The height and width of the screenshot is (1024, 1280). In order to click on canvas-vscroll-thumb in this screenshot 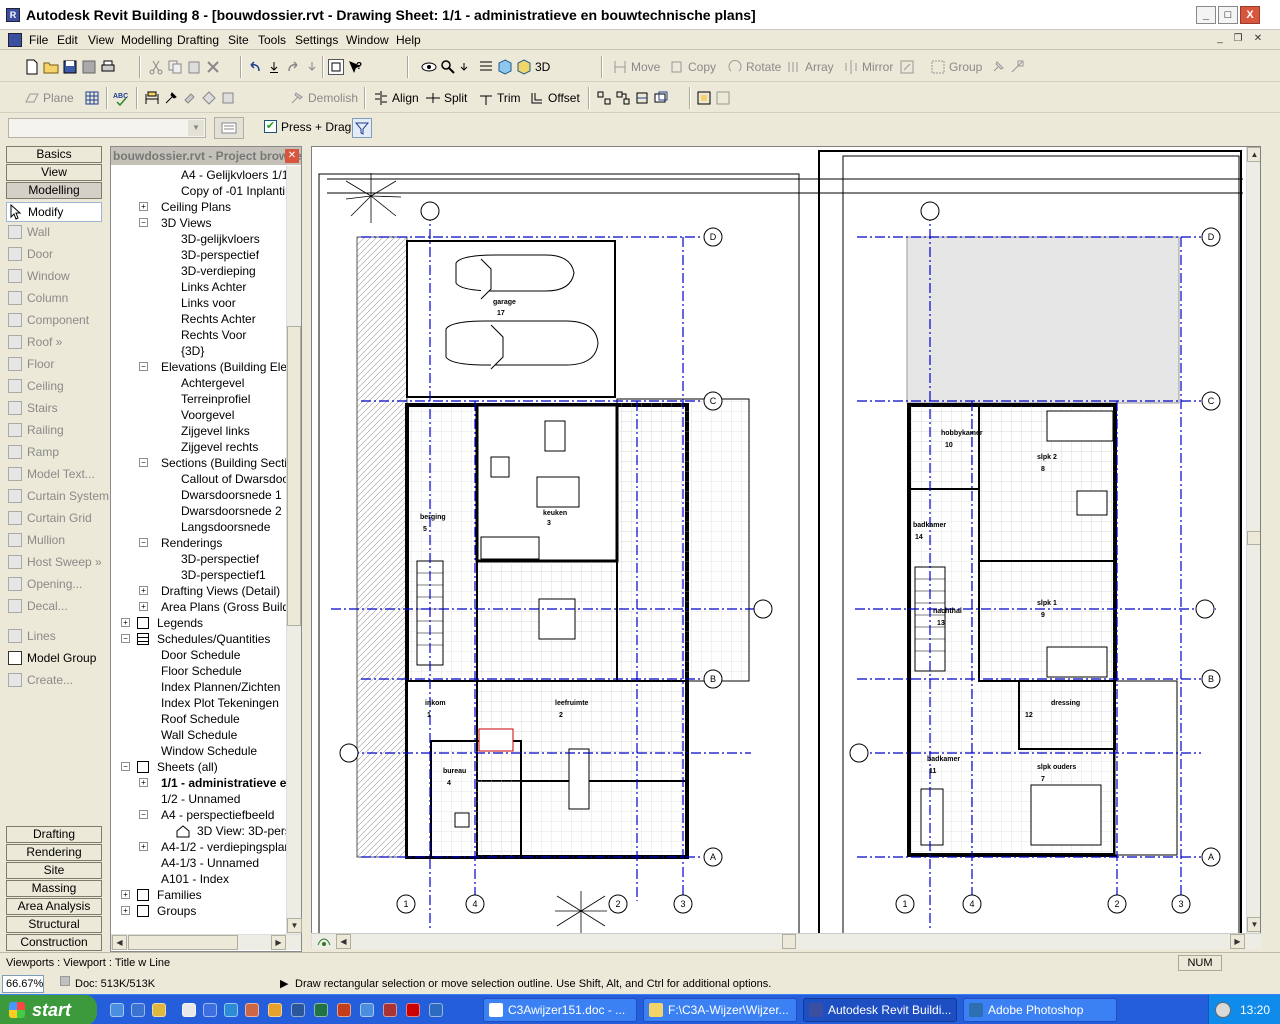, I will do `click(1253, 538)`.